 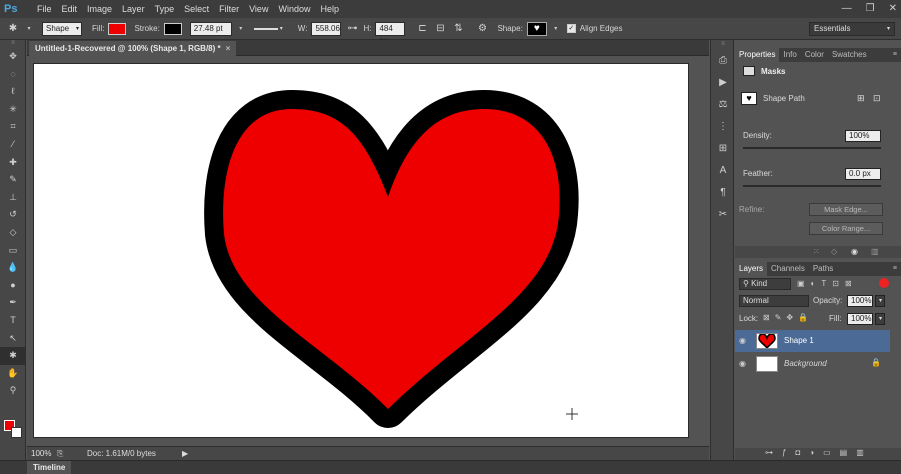 I want to click on paragraph-panel-icon: ¶, so click(x=723, y=193).